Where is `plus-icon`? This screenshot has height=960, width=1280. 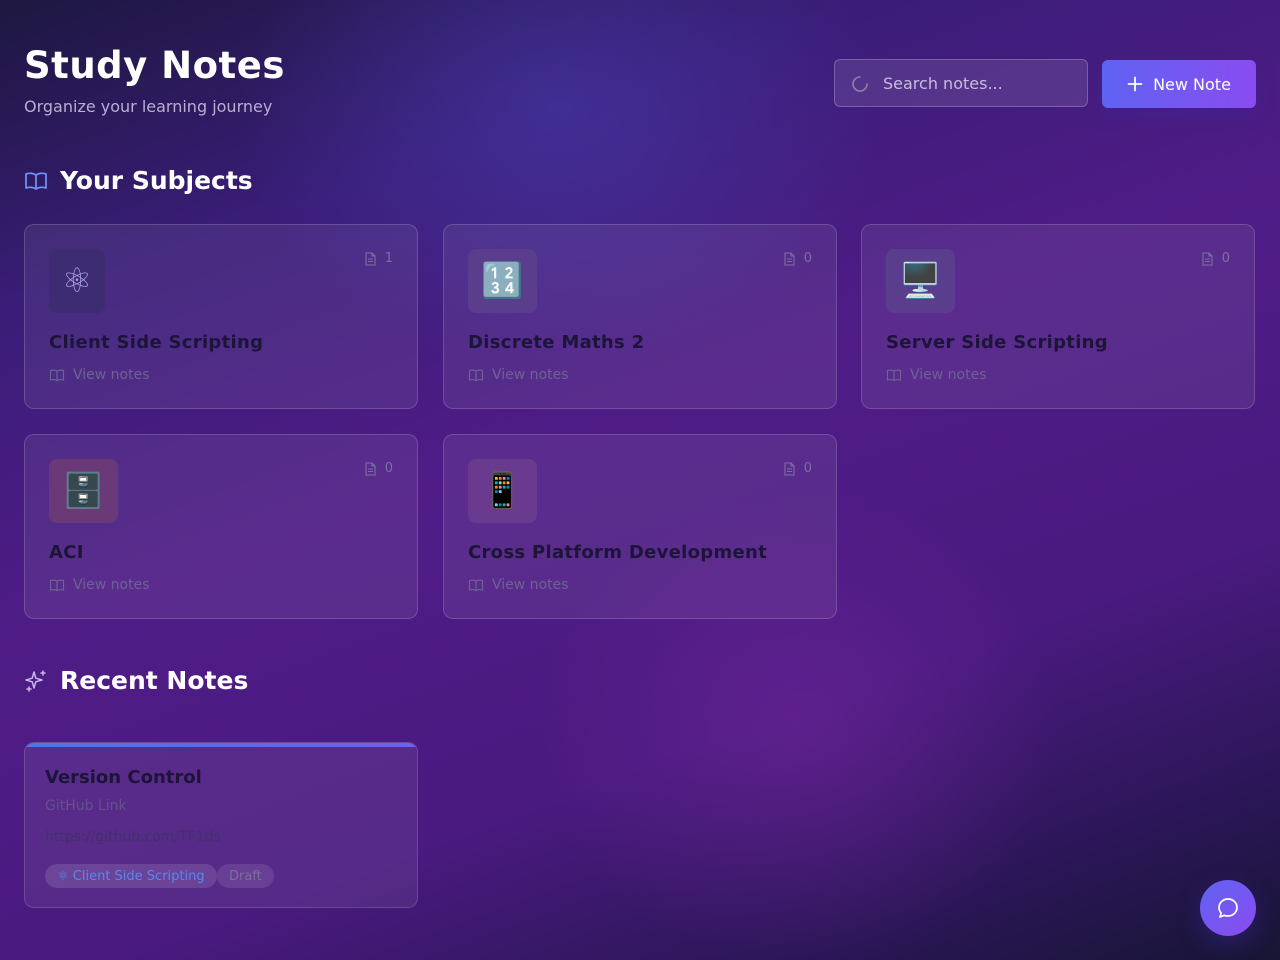
plus-icon is located at coordinates (1135, 84).